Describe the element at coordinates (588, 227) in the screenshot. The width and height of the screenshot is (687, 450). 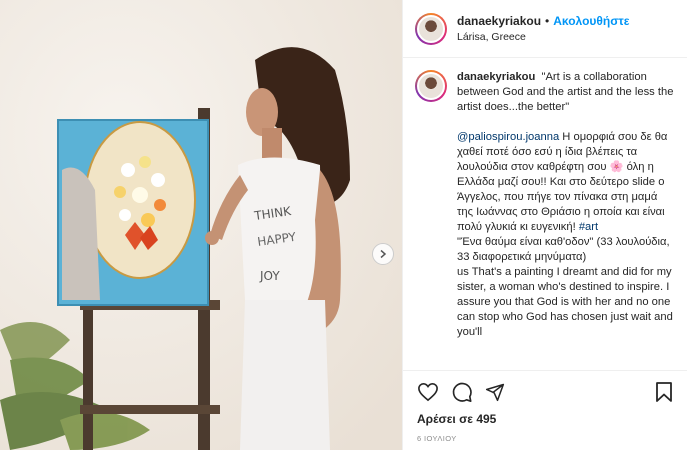
I see `caption-hashtag: #art` at that location.